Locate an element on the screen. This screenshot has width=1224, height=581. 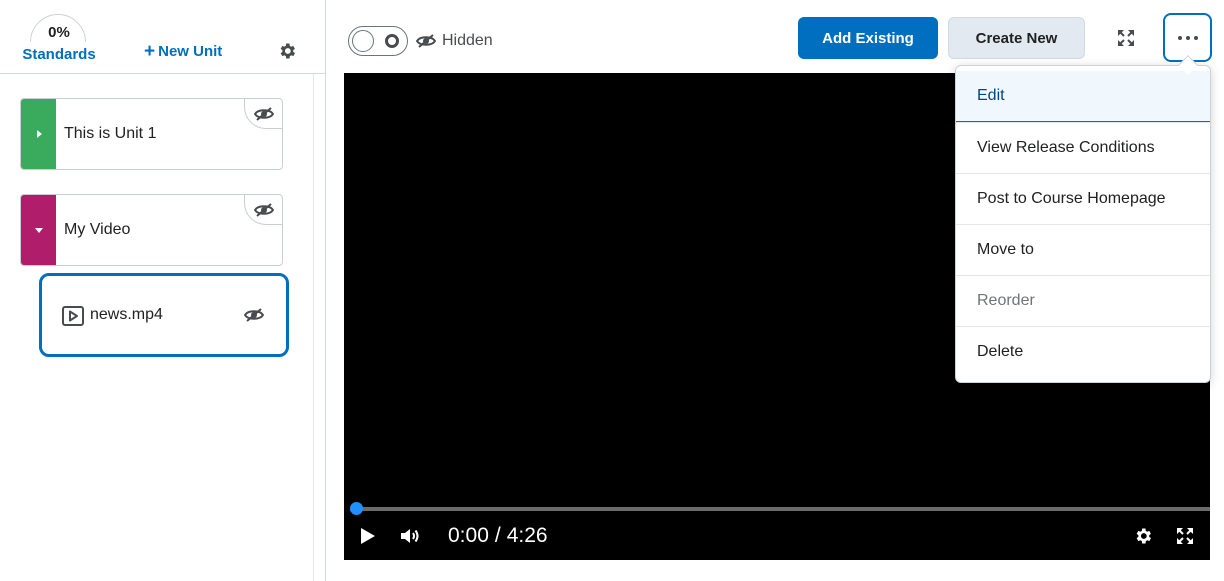
menu-item-view-release-conditions: View Release Conditions is located at coordinates (1083, 147).